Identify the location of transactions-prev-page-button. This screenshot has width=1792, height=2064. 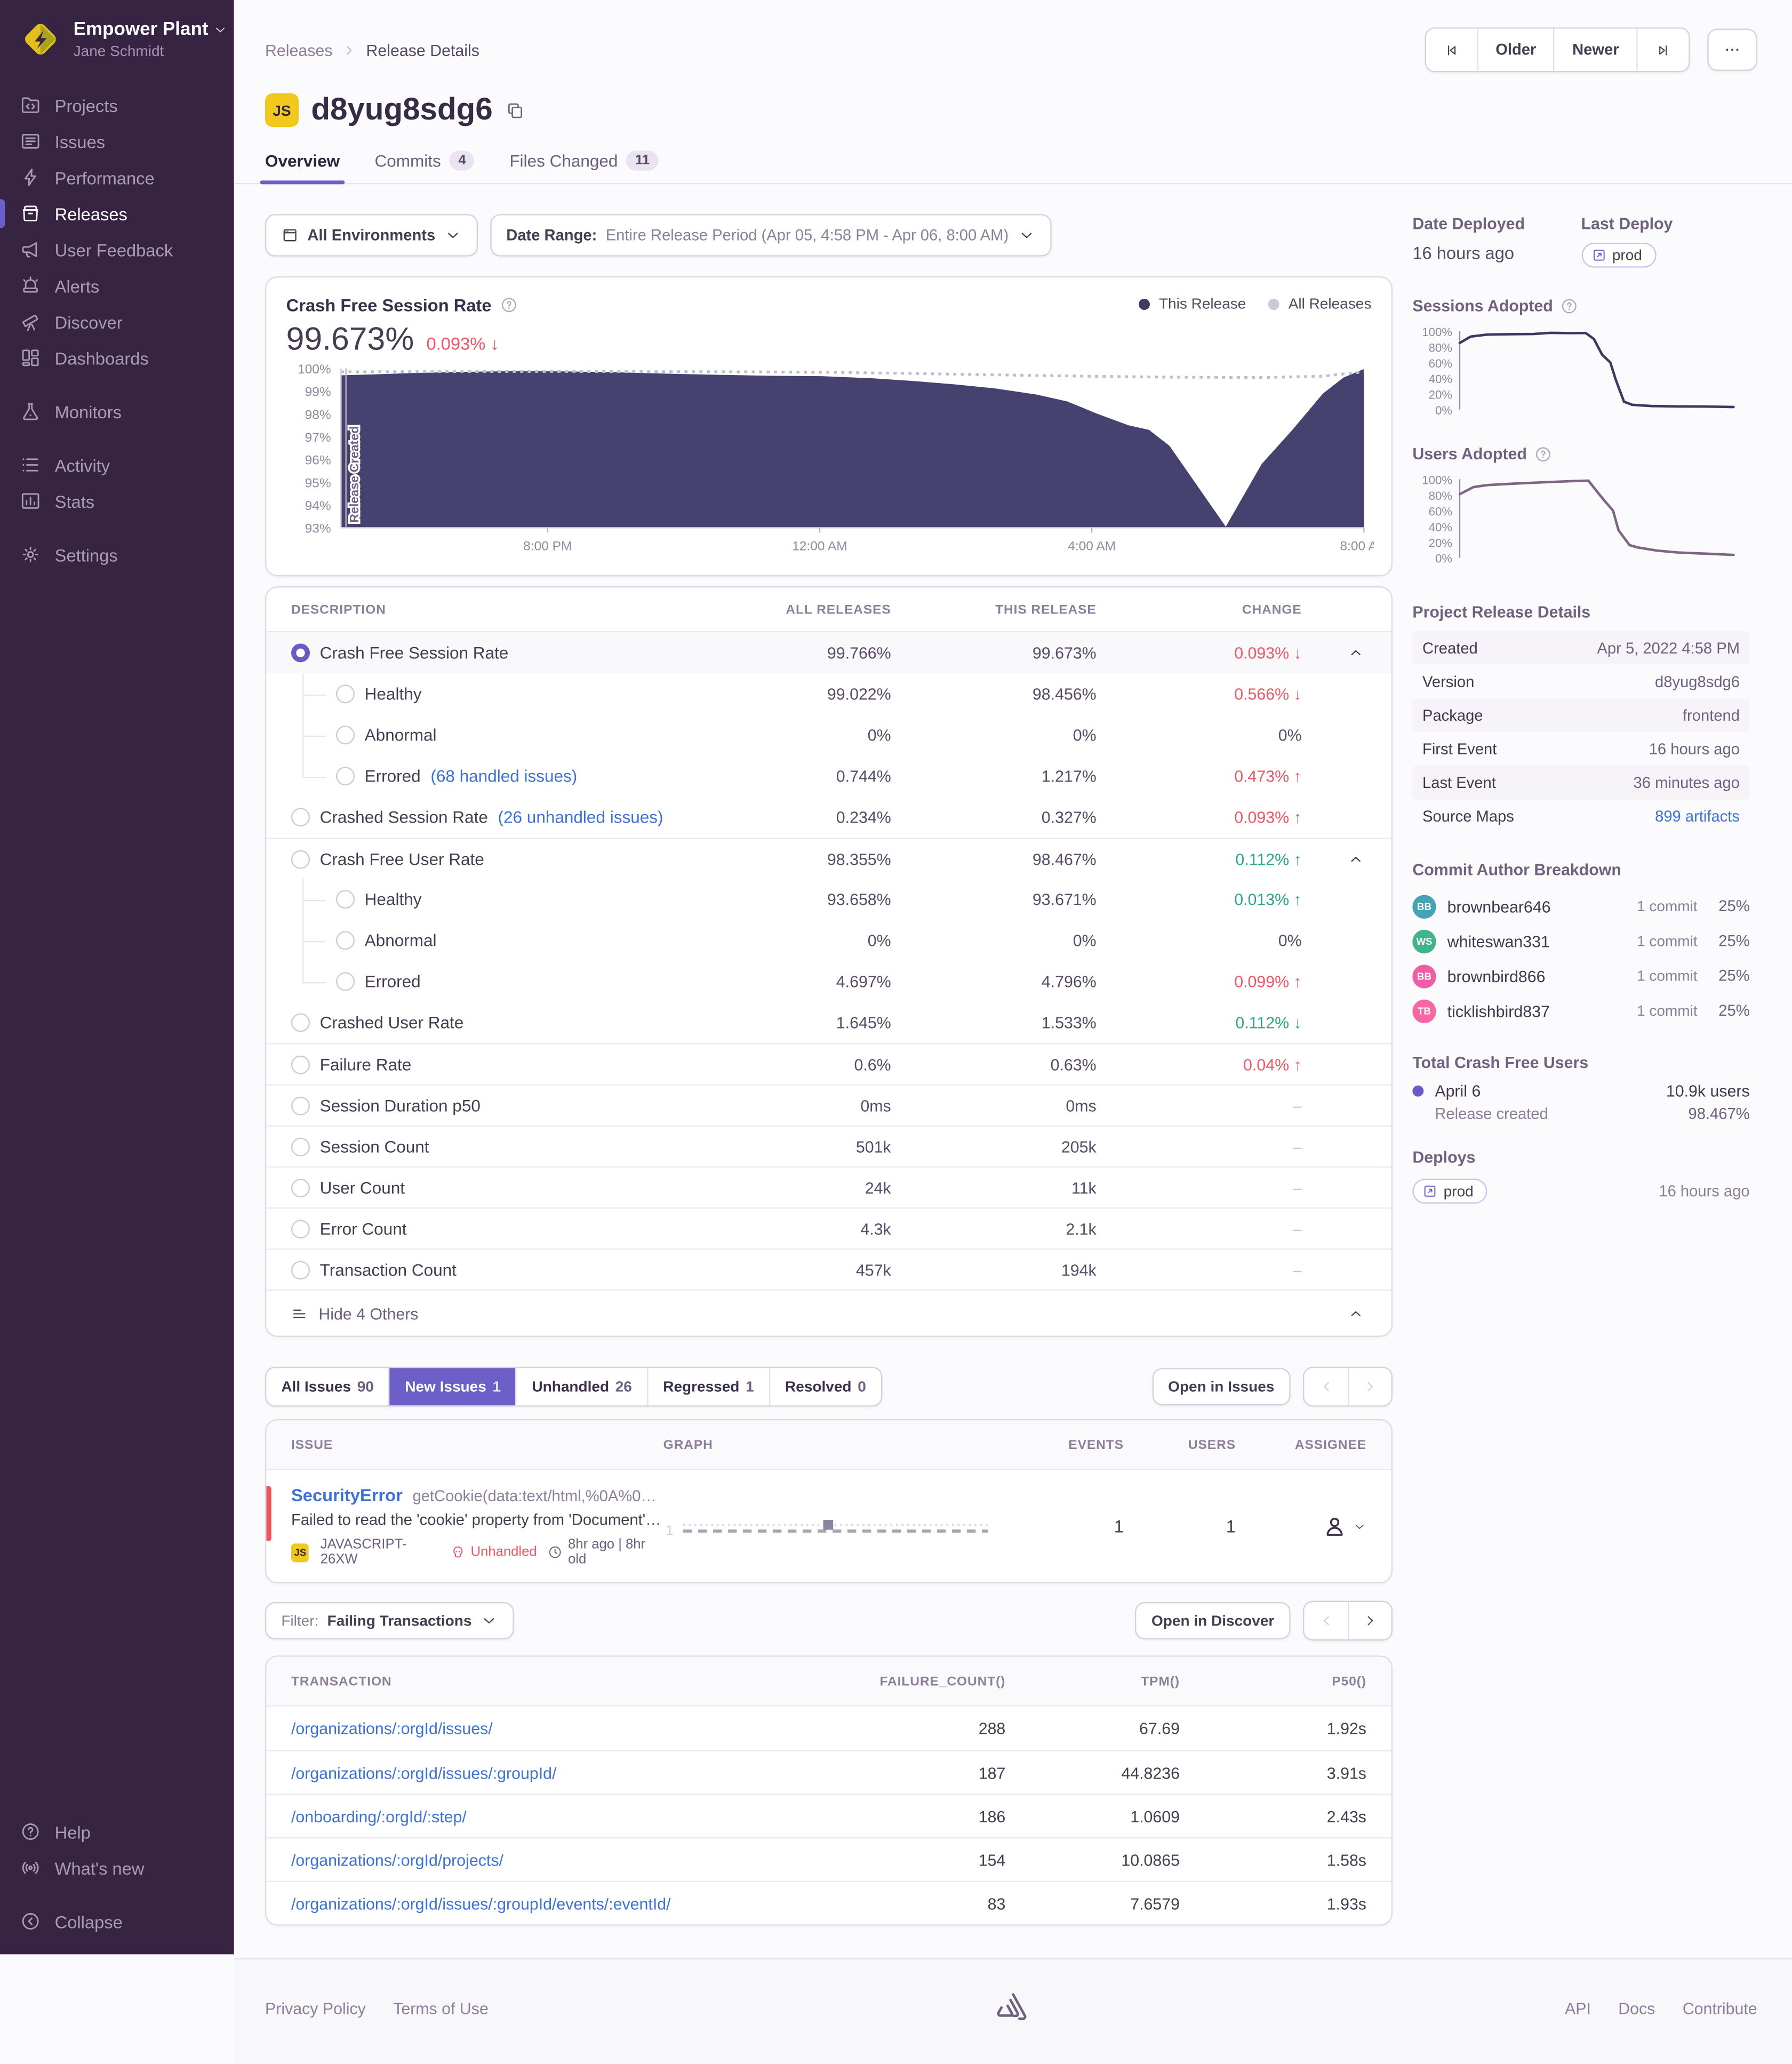
(1326, 1621).